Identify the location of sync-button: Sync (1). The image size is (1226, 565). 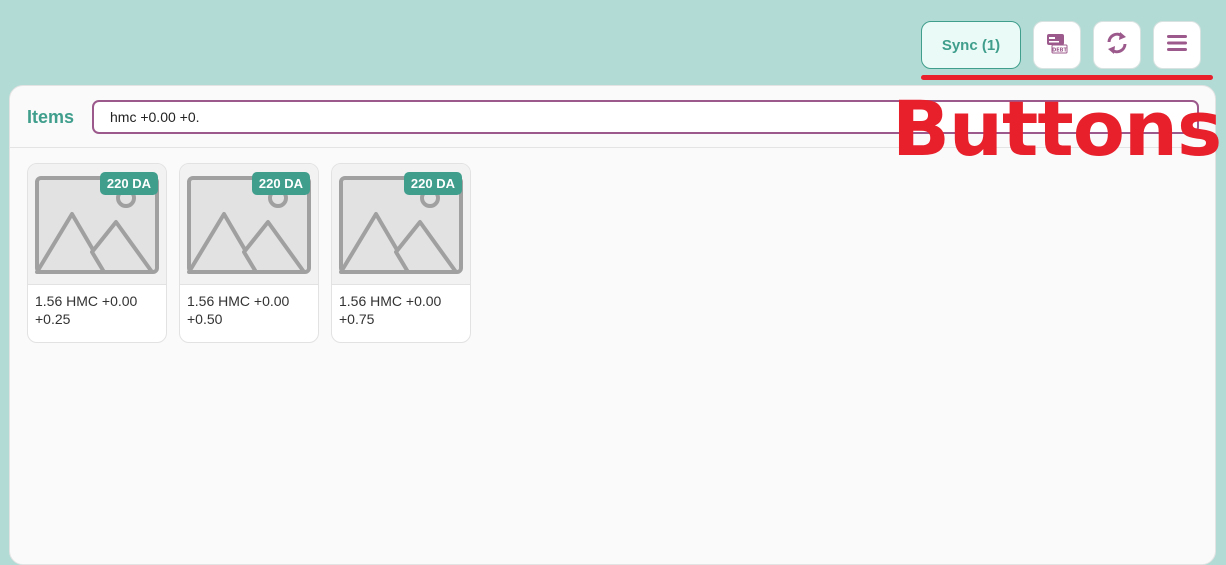
(971, 45).